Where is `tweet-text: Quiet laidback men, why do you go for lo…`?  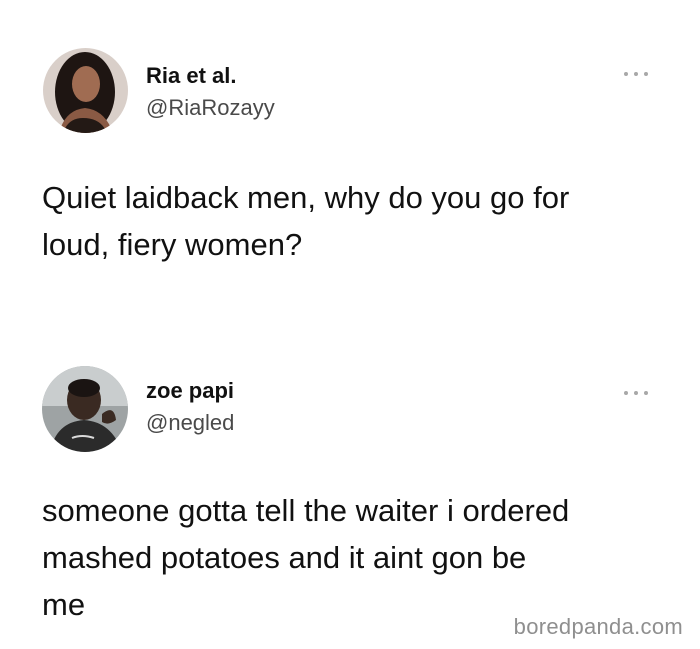
tweet-text: Quiet laidback men, why do you go for lo… is located at coordinates (352, 221).